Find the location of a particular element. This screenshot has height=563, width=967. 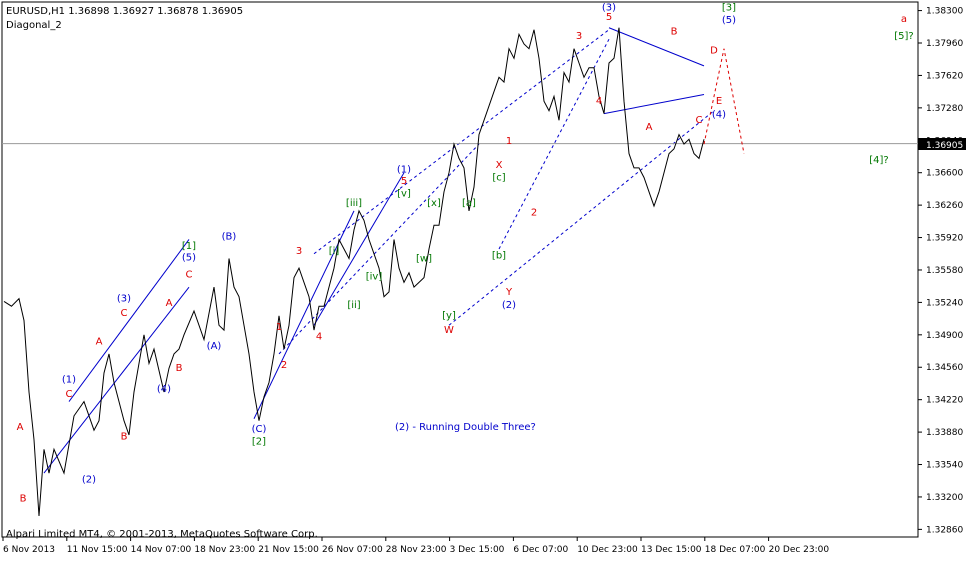

price-tick-label: 1.35580 is located at coordinates (944, 271).